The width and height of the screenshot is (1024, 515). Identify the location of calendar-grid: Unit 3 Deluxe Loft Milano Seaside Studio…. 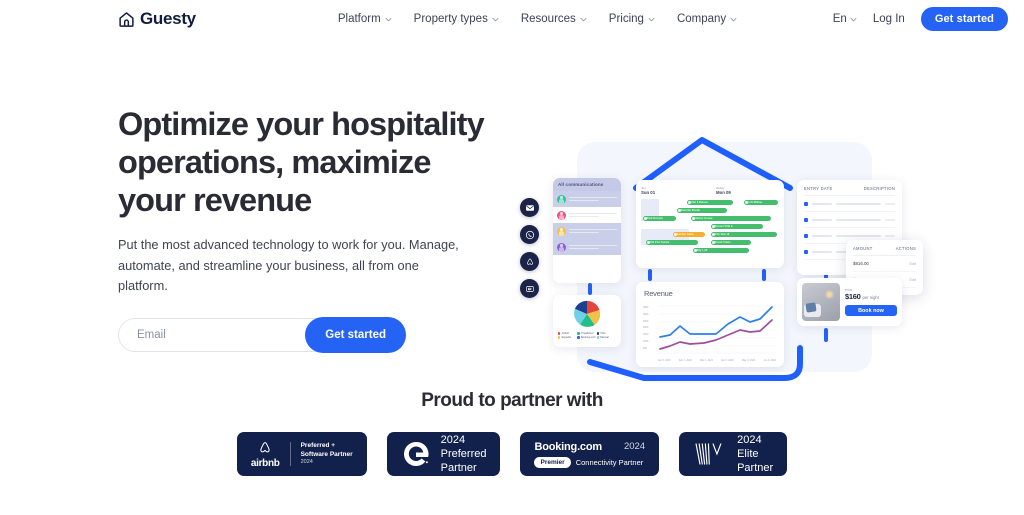
(710, 232).